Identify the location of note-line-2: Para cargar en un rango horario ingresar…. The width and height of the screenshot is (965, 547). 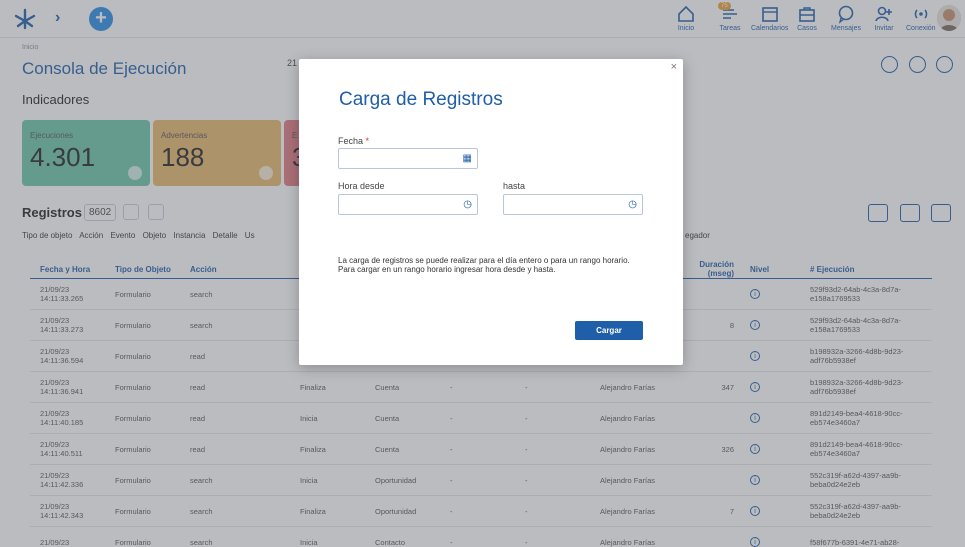
(447, 269).